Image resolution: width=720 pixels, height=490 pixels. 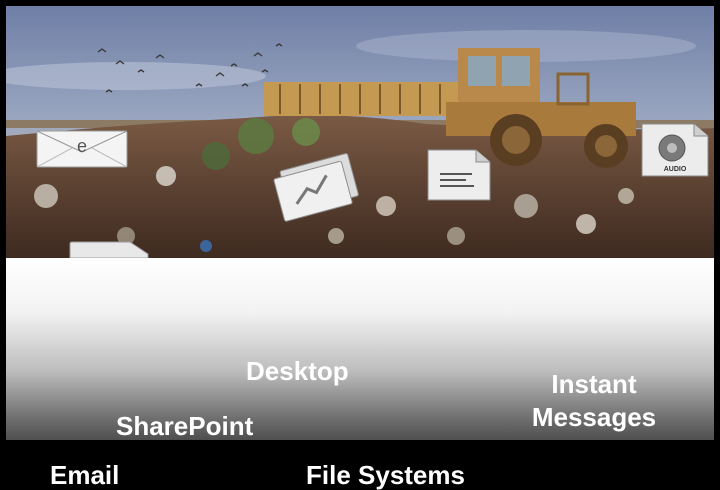 I want to click on email-envelope-icon: e, so click(x=82, y=152).